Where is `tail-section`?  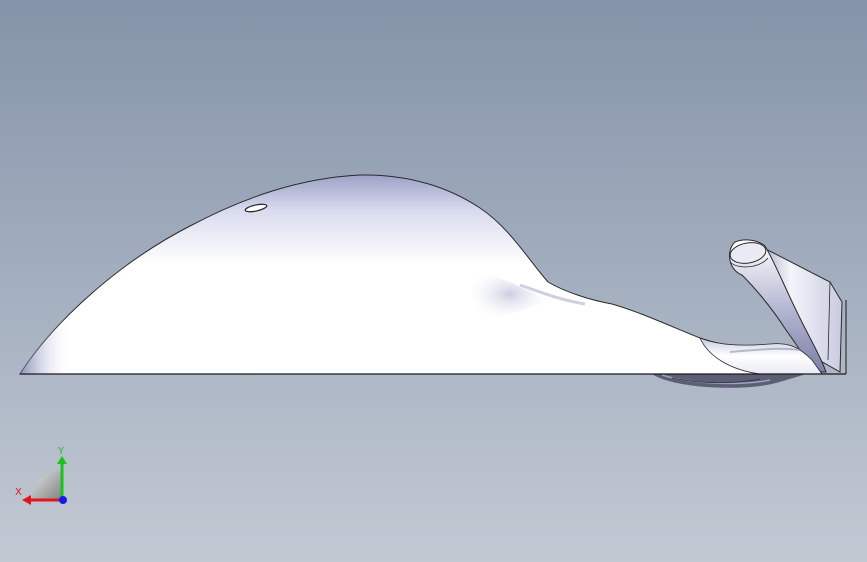
tail-section is located at coordinates (771, 307).